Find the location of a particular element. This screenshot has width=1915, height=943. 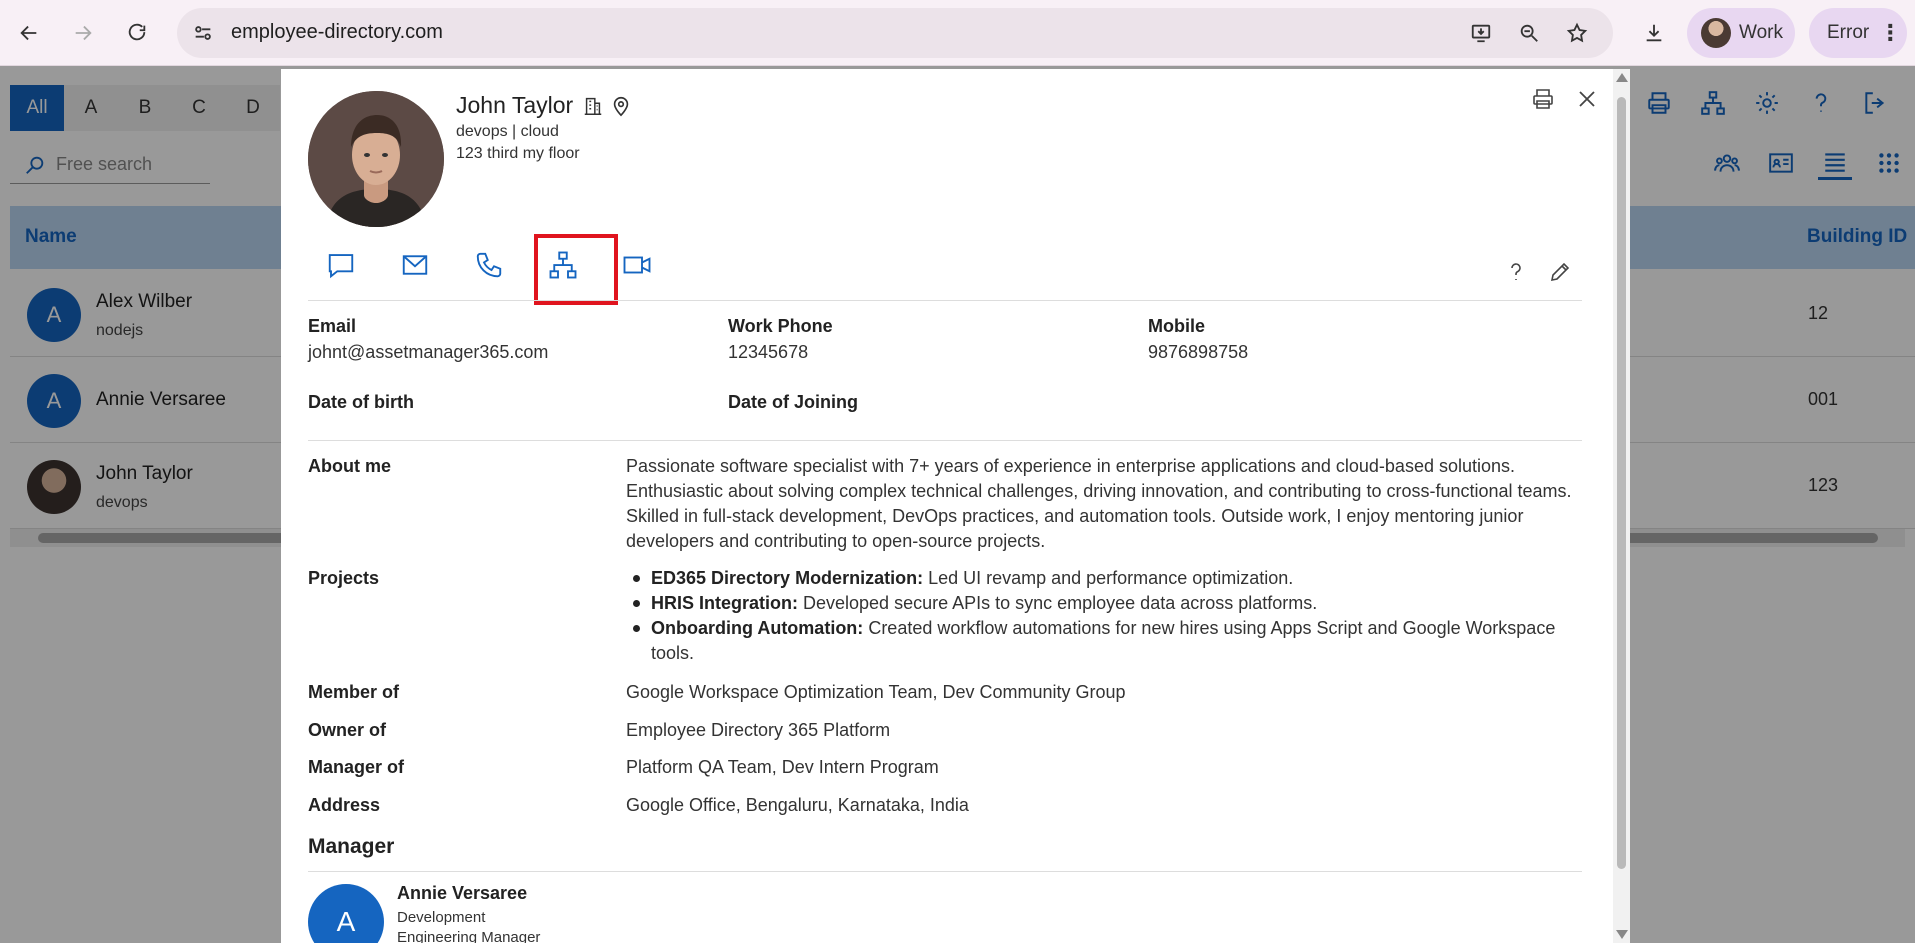

work-phone-value: 12345678 is located at coordinates (768, 352).